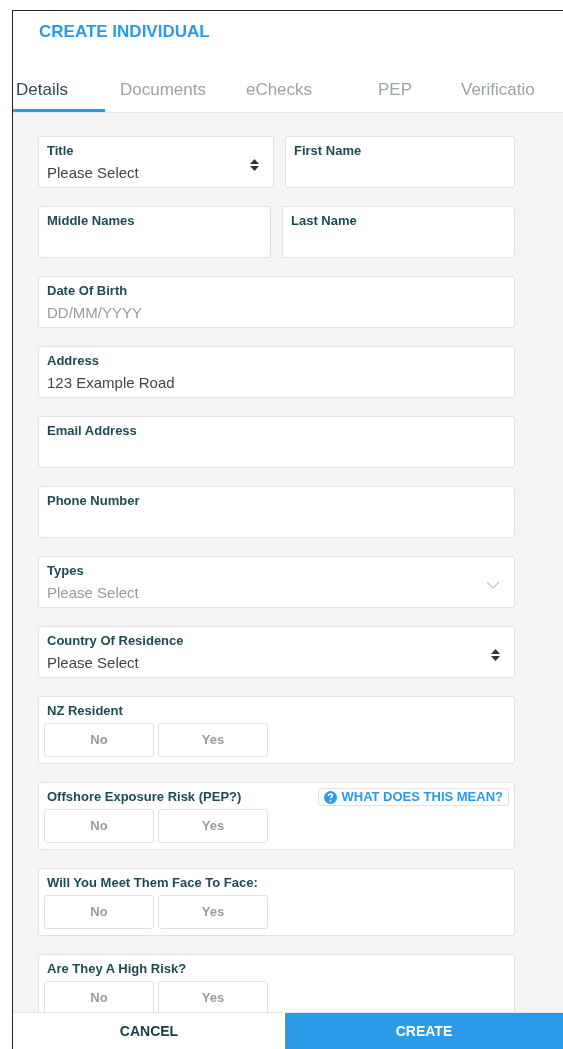  I want to click on field-label: NZ Resident, so click(85, 711).